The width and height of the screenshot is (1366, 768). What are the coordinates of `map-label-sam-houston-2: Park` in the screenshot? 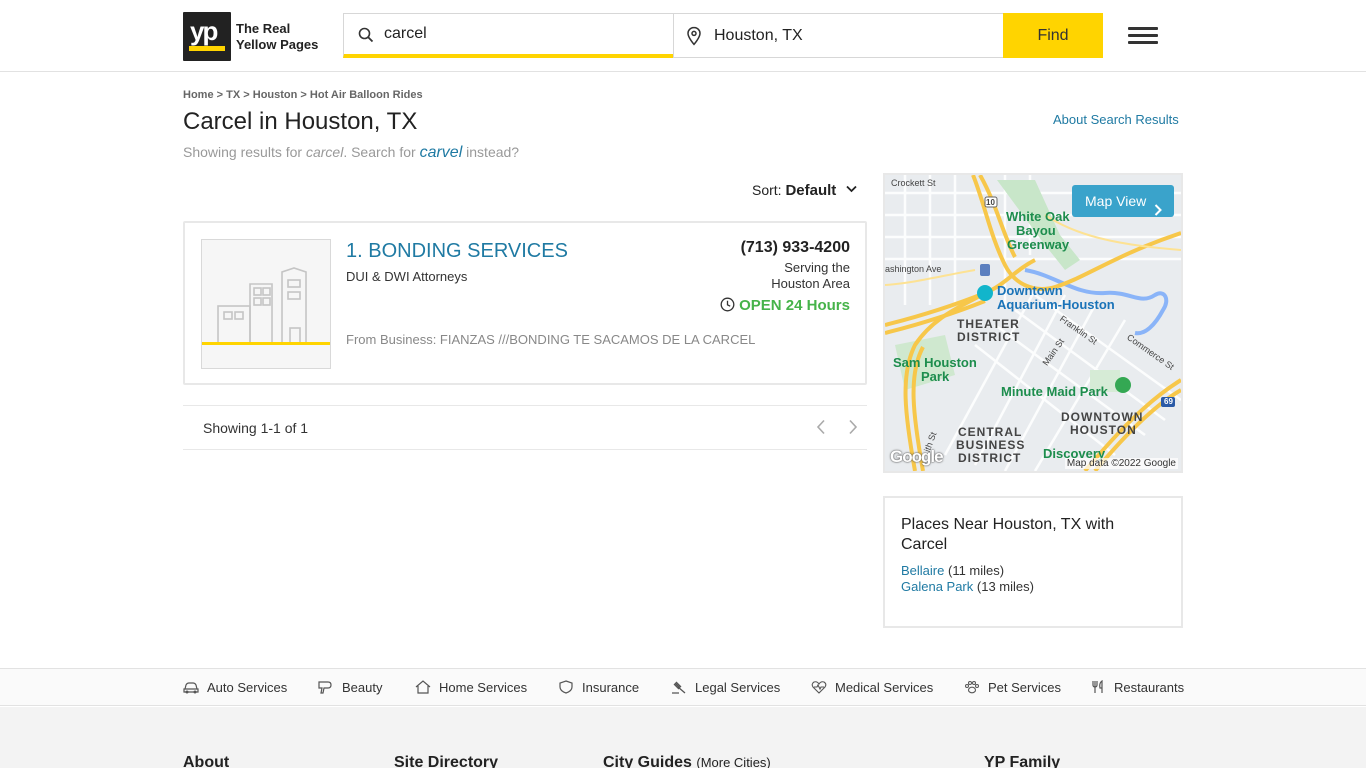 It's located at (935, 376).